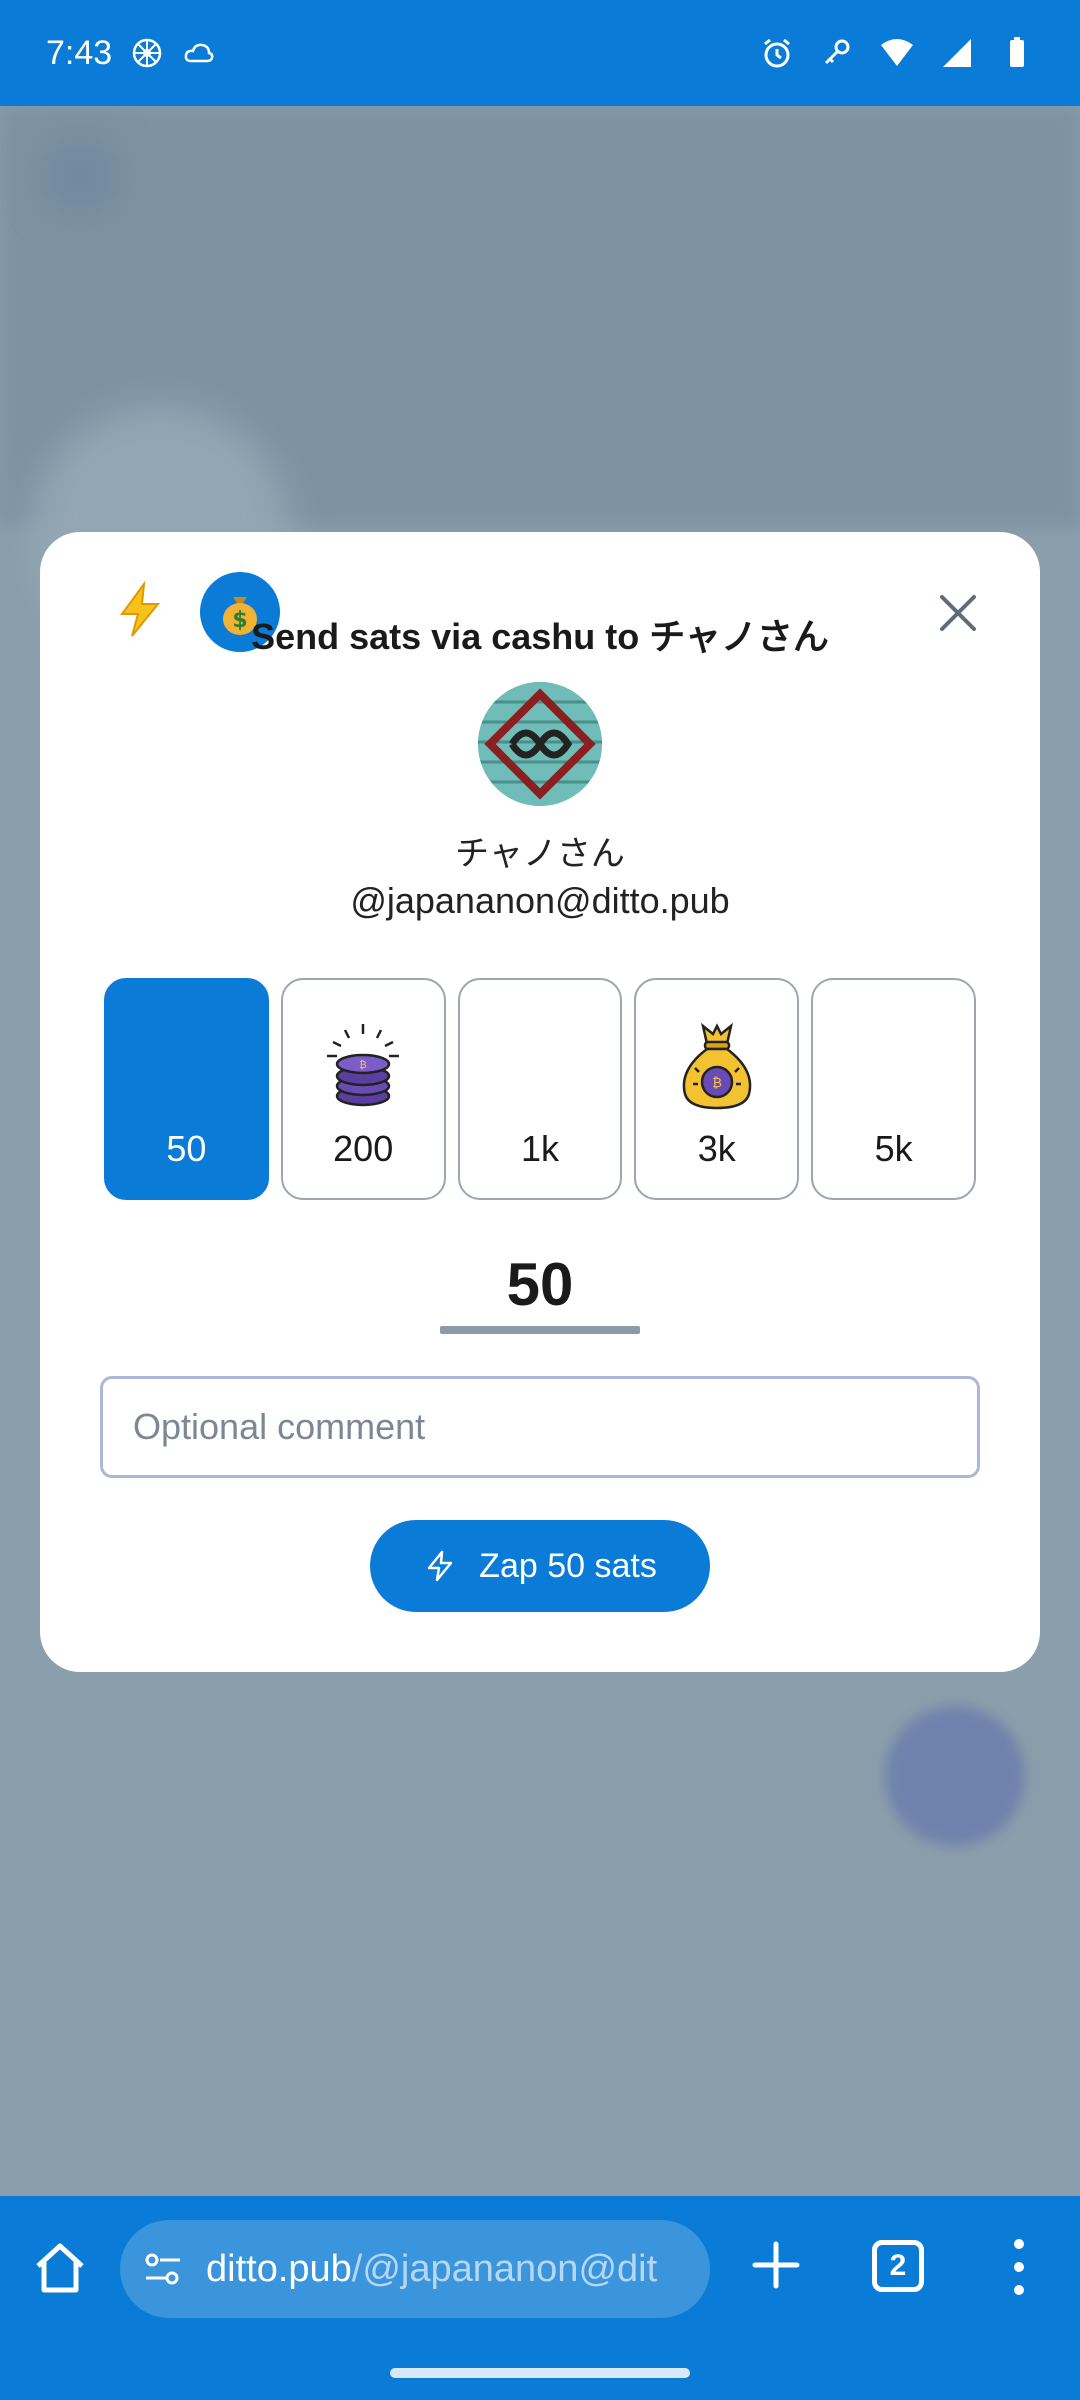 Image resolution: width=1080 pixels, height=2400 pixels. Describe the element at coordinates (363, 1148) in the screenshot. I see `preset-label: 200` at that location.